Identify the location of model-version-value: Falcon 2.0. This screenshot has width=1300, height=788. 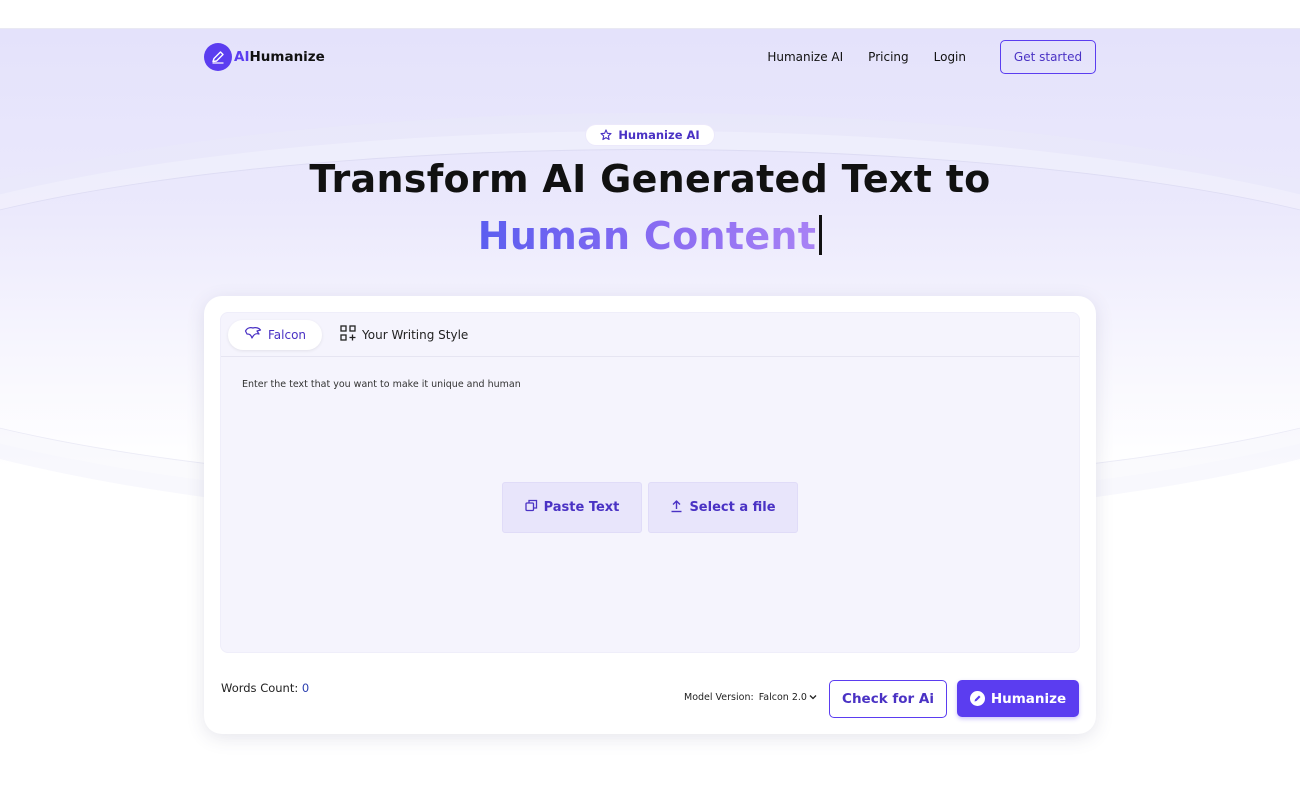
(782, 697).